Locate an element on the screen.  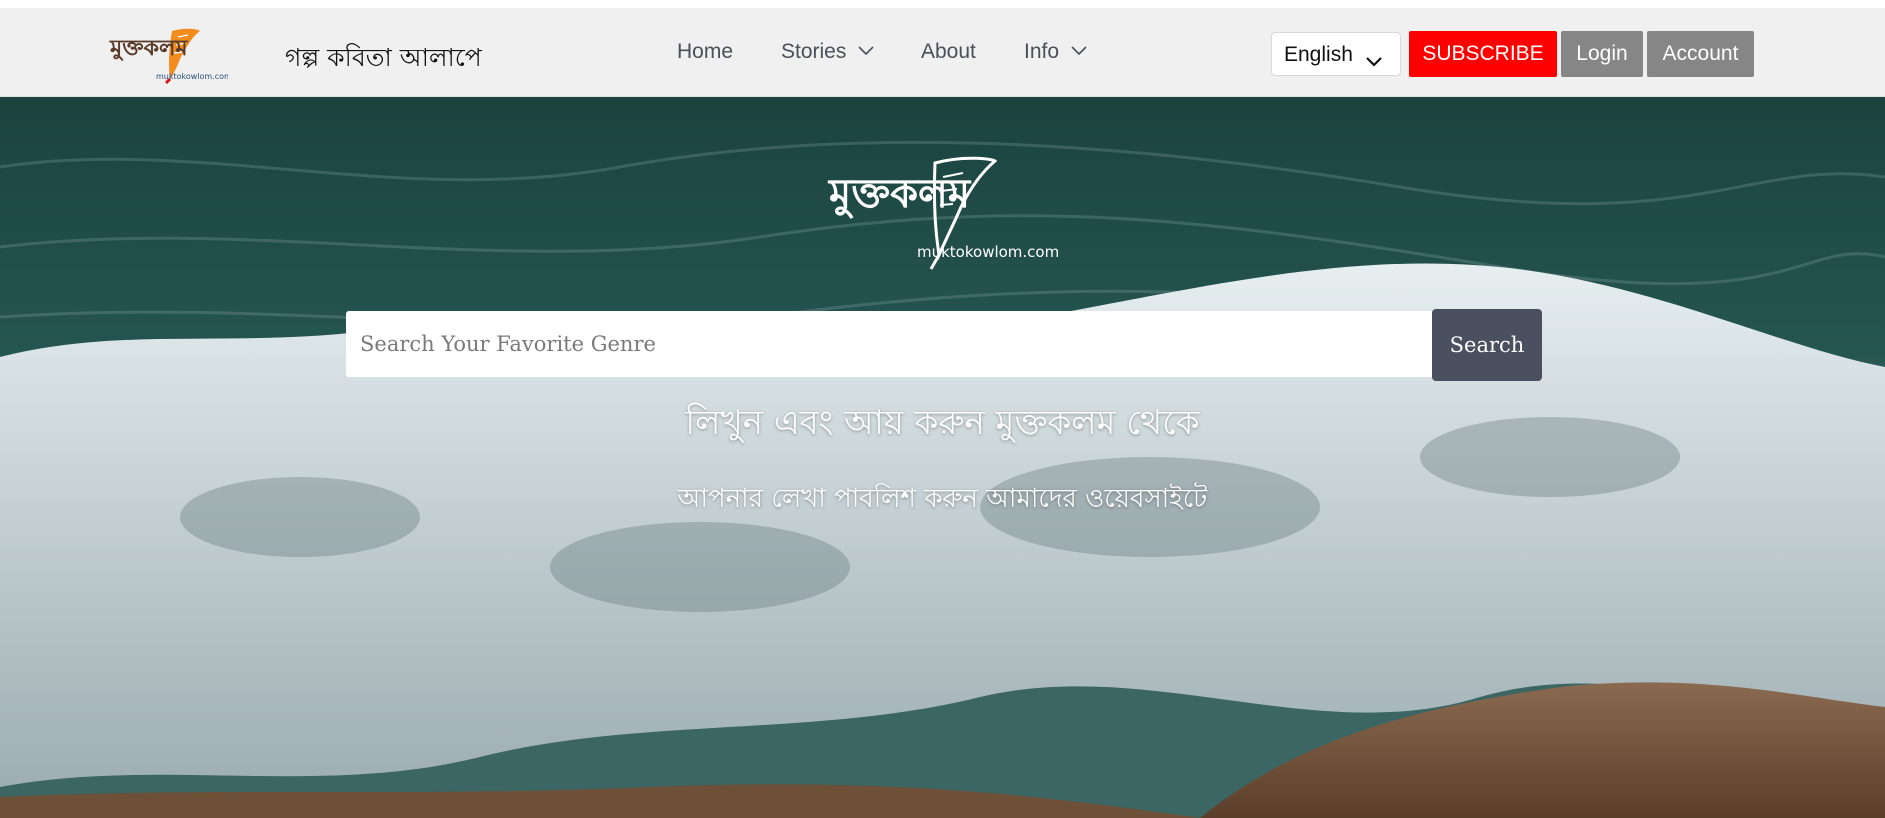
search-bar: Search is located at coordinates (944, 345).